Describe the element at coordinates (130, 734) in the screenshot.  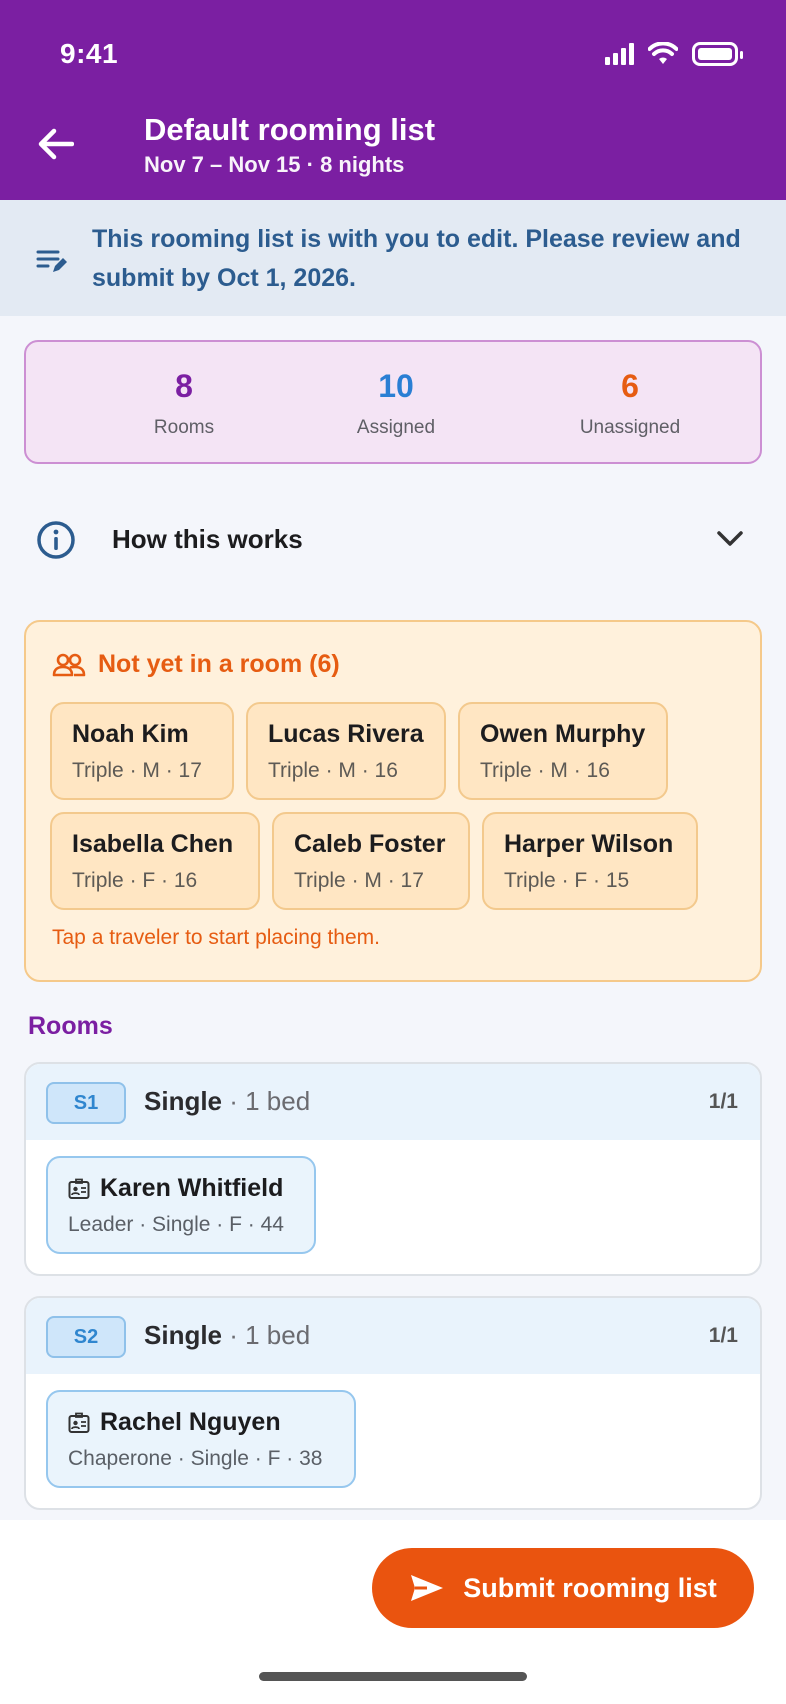
I see `traveler-name: Noah Kim` at that location.